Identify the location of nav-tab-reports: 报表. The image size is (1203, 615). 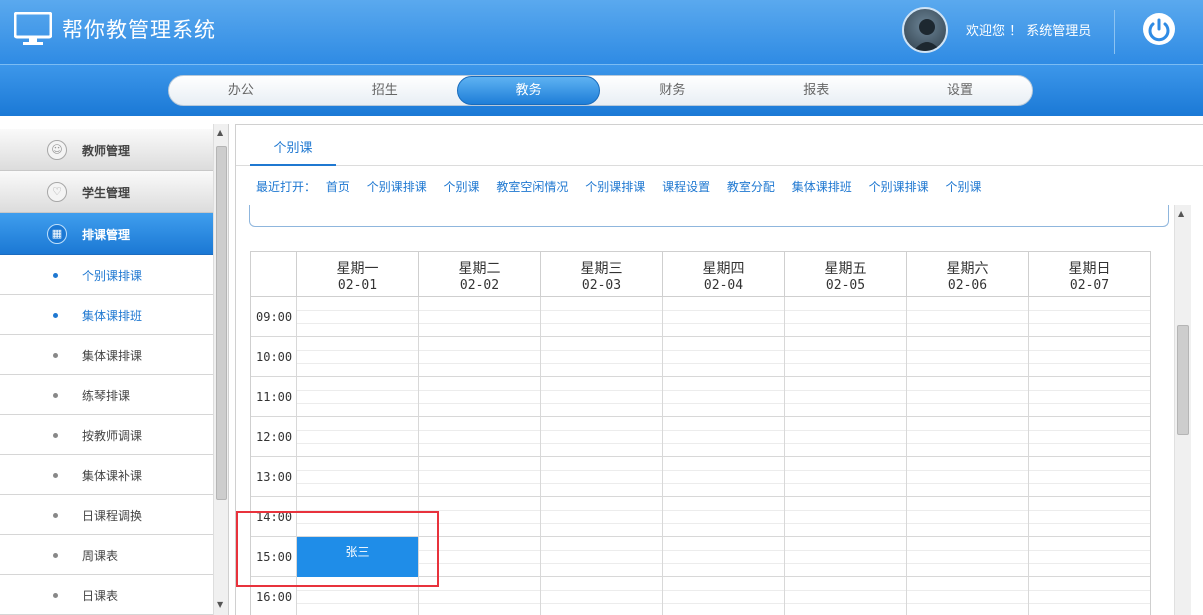
(816, 90).